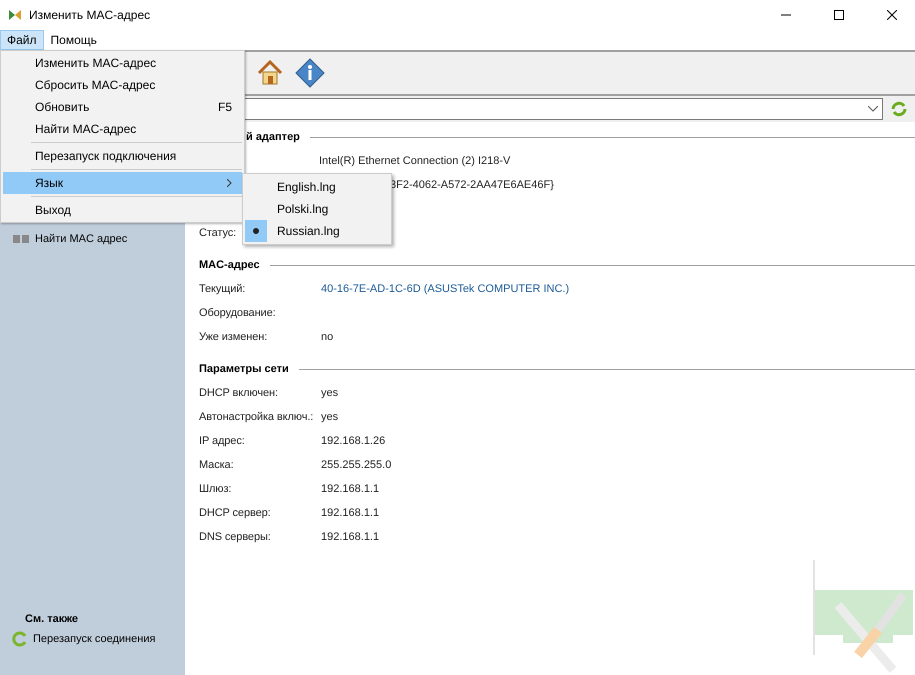  What do you see at coordinates (317, 231) in the screenshot?
I see `menu-item: Russian.lng` at bounding box center [317, 231].